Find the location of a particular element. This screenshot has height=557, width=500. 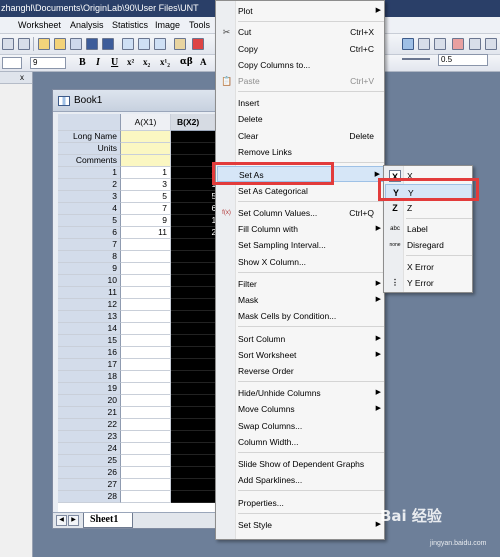

font-name-combo is located at coordinates (12, 63).